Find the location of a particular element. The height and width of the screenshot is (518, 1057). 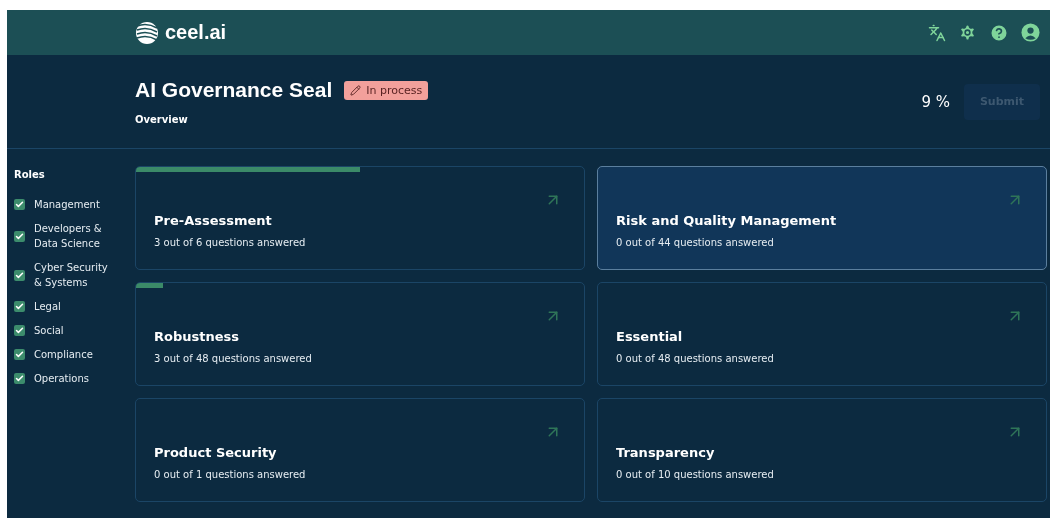

section-card: Risk and Quality Management 0 out of 44 questions answered is located at coordinates (822, 218).